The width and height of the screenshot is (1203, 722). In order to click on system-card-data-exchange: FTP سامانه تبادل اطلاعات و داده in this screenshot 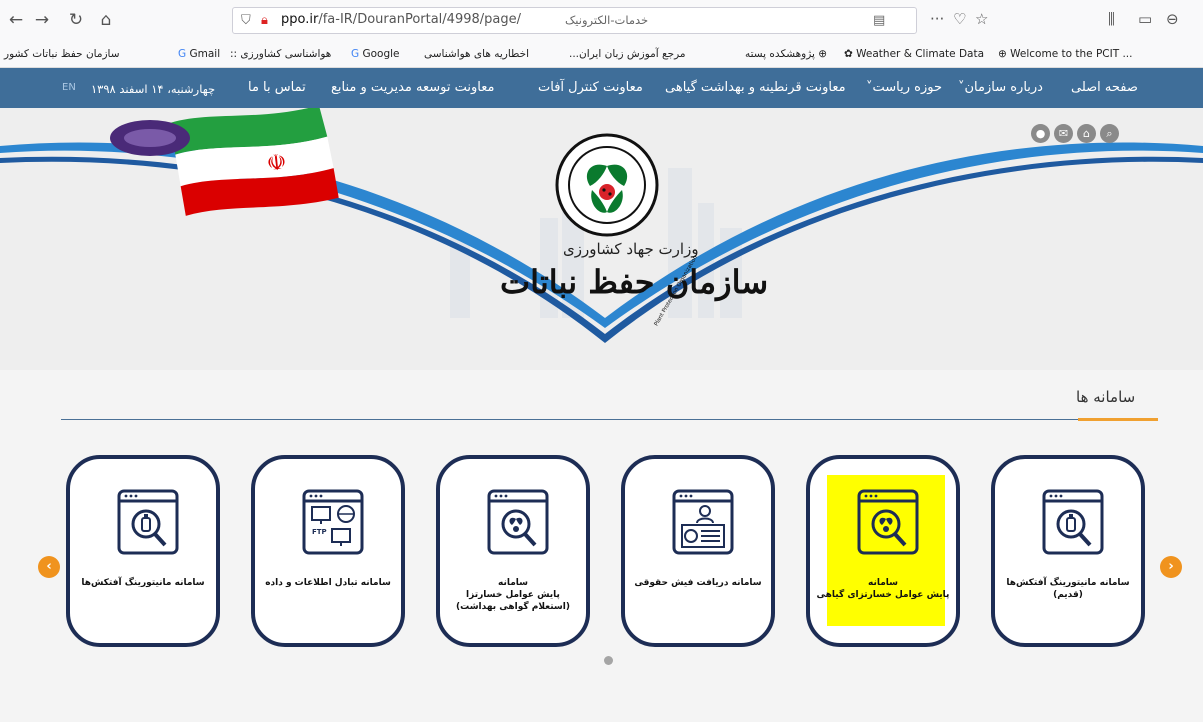, I will do `click(328, 551)`.